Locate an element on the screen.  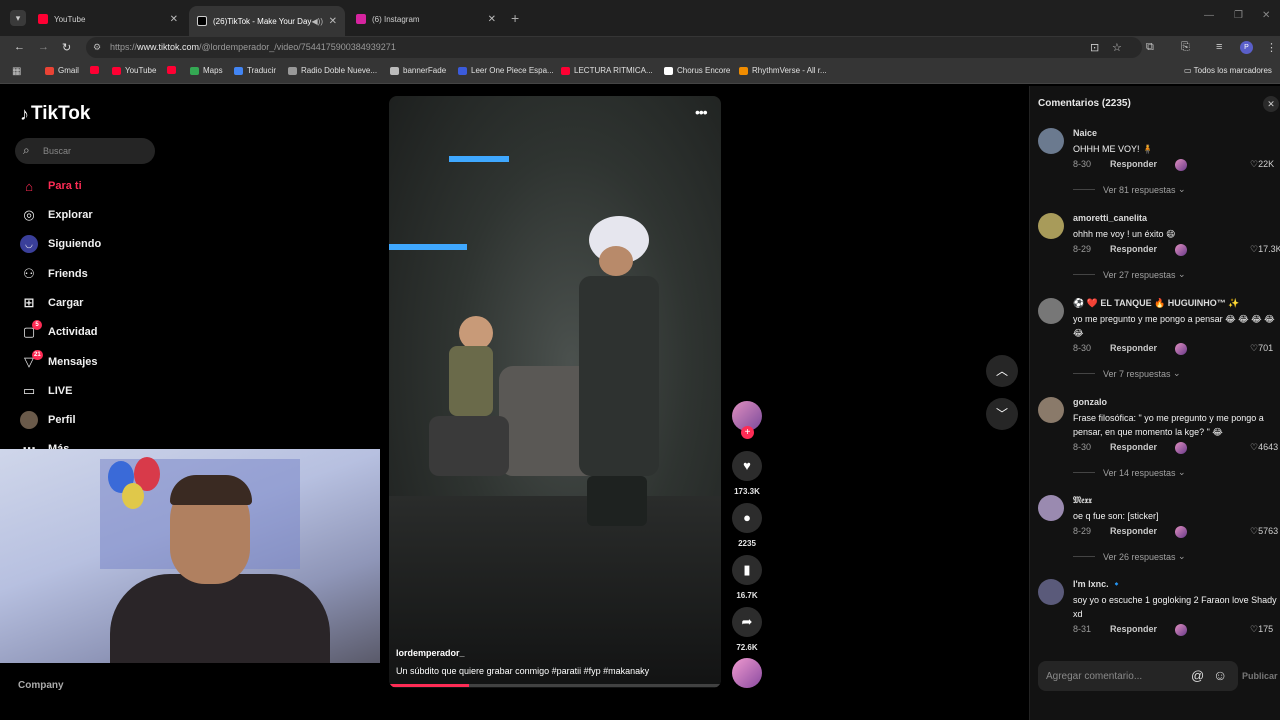
commenter-name: amoretti_canelita is located at coordinates (1110, 218).